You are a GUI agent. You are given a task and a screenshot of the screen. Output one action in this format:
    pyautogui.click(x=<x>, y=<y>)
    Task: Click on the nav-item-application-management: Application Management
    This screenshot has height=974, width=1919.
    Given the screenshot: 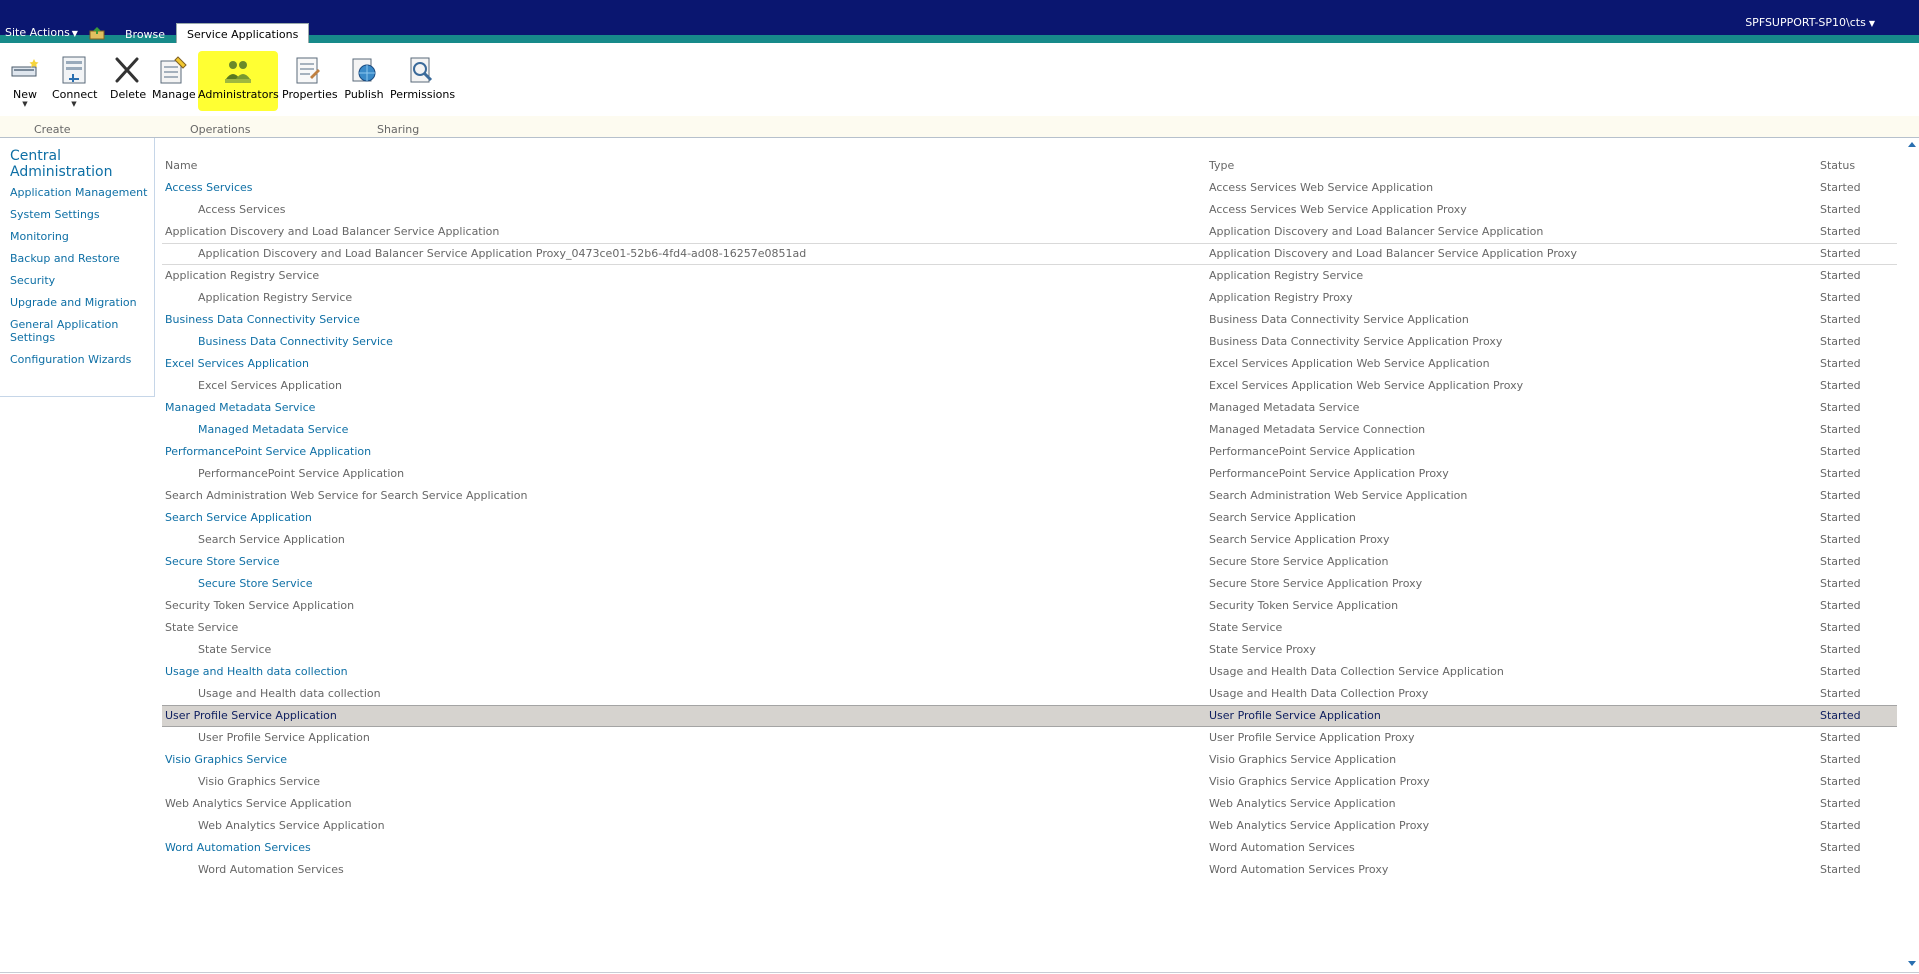 What is the action you would take?
    pyautogui.click(x=82, y=192)
    